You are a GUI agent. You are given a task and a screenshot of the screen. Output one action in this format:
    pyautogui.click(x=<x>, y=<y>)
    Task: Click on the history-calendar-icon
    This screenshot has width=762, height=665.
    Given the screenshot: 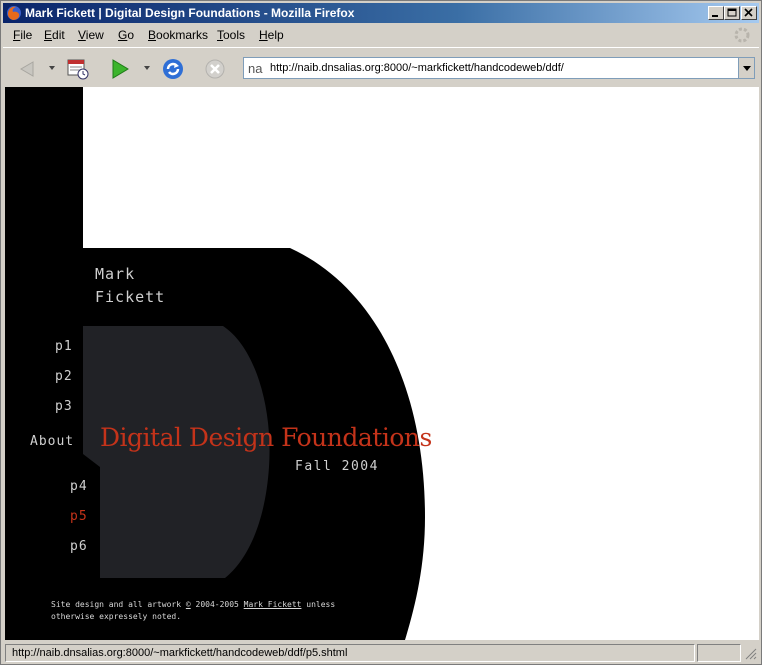 What is the action you would take?
    pyautogui.click(x=78, y=69)
    